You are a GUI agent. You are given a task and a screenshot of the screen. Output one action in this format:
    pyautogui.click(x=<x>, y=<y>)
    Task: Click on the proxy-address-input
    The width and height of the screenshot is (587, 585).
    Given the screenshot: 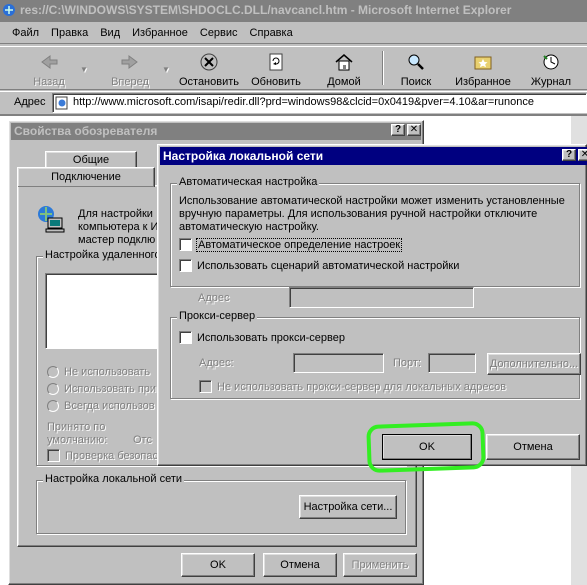 What is the action you would take?
    pyautogui.click(x=338, y=363)
    